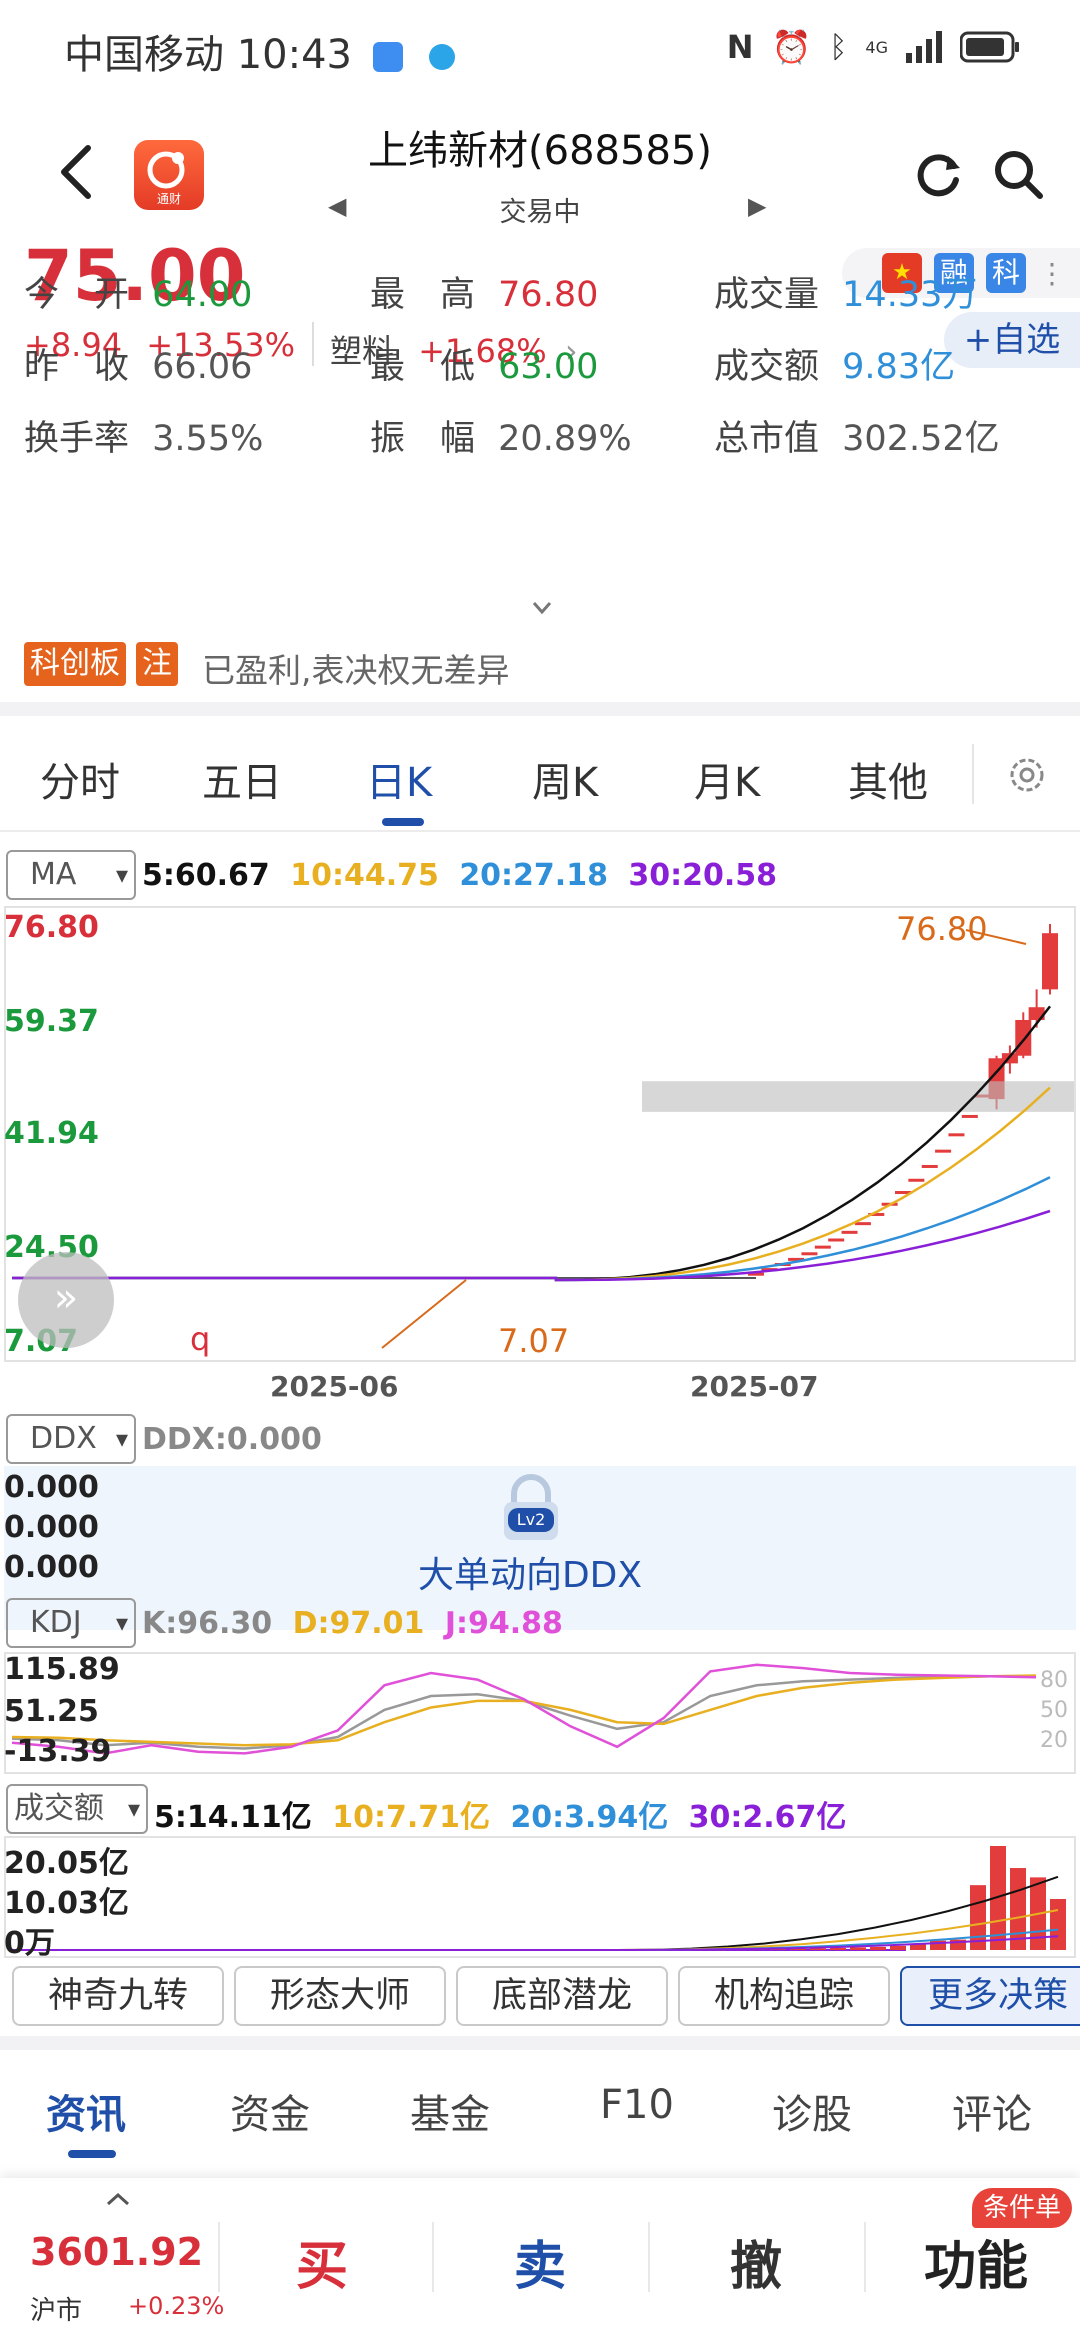  What do you see at coordinates (294, 55) in the screenshot?
I see `clock: 10:43` at bounding box center [294, 55].